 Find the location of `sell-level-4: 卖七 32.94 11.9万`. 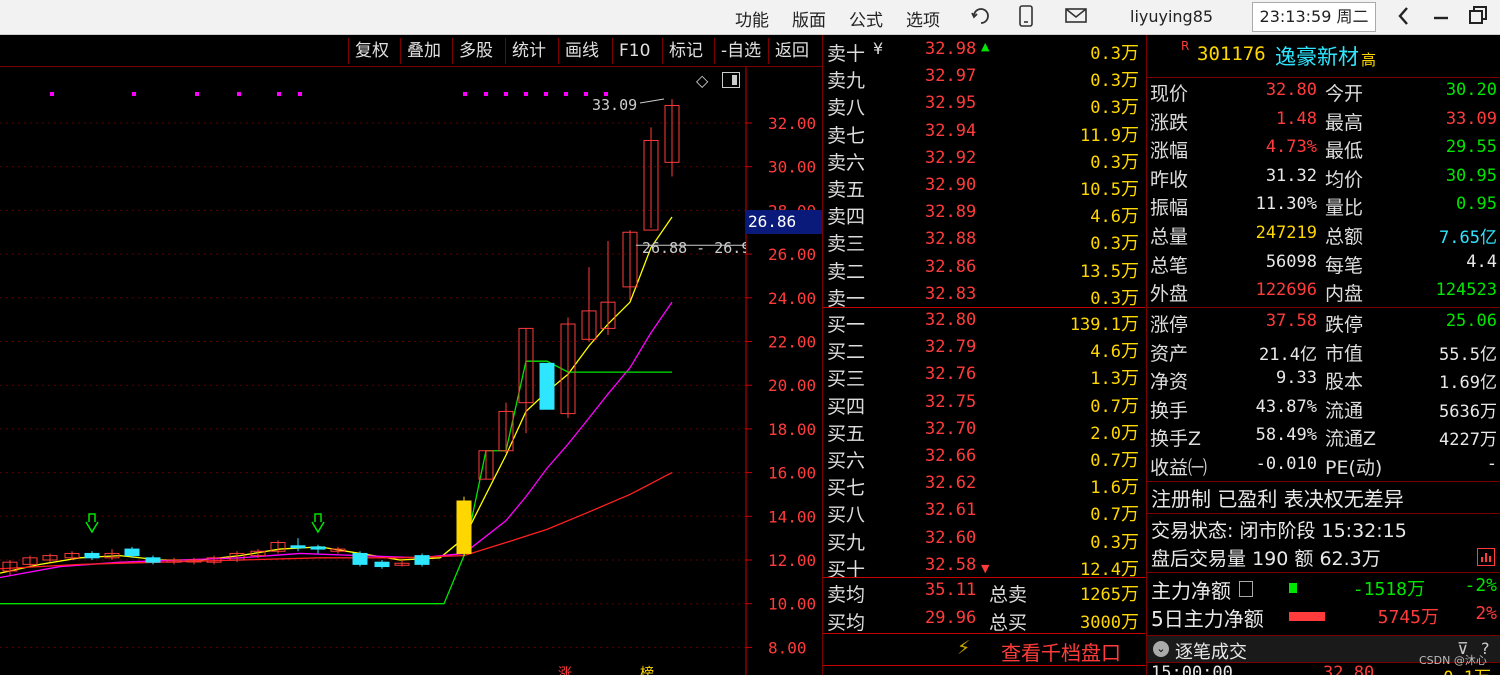

sell-level-4: 卖七 32.94 11.9万 is located at coordinates (984, 133).